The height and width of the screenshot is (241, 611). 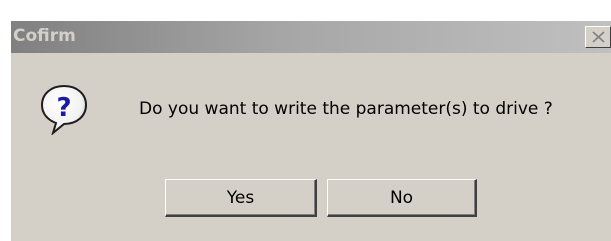 I want to click on question-glyph: ?, so click(x=63, y=108).